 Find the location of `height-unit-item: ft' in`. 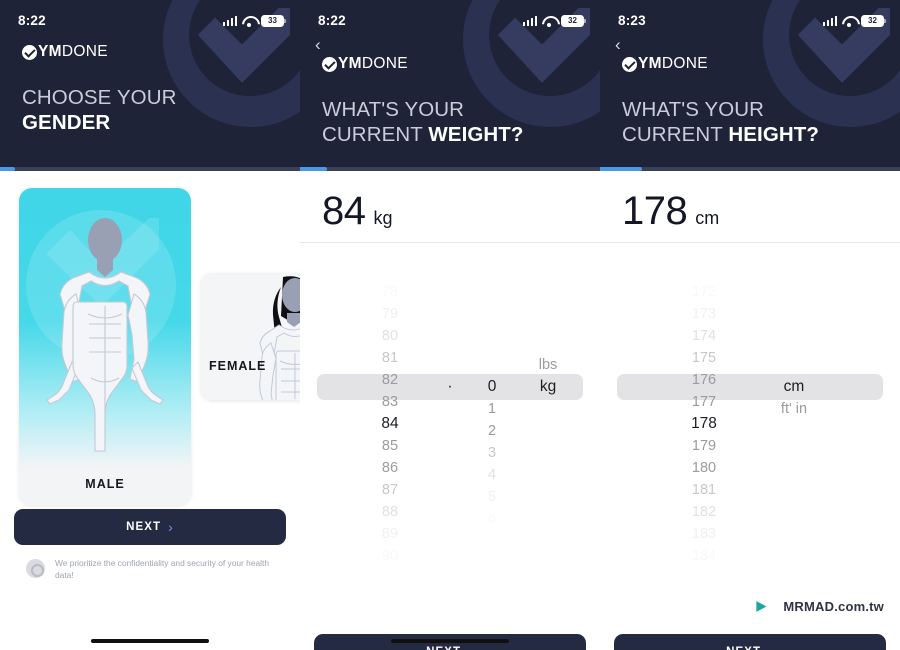

height-unit-item: ft' in is located at coordinates (794, 409).